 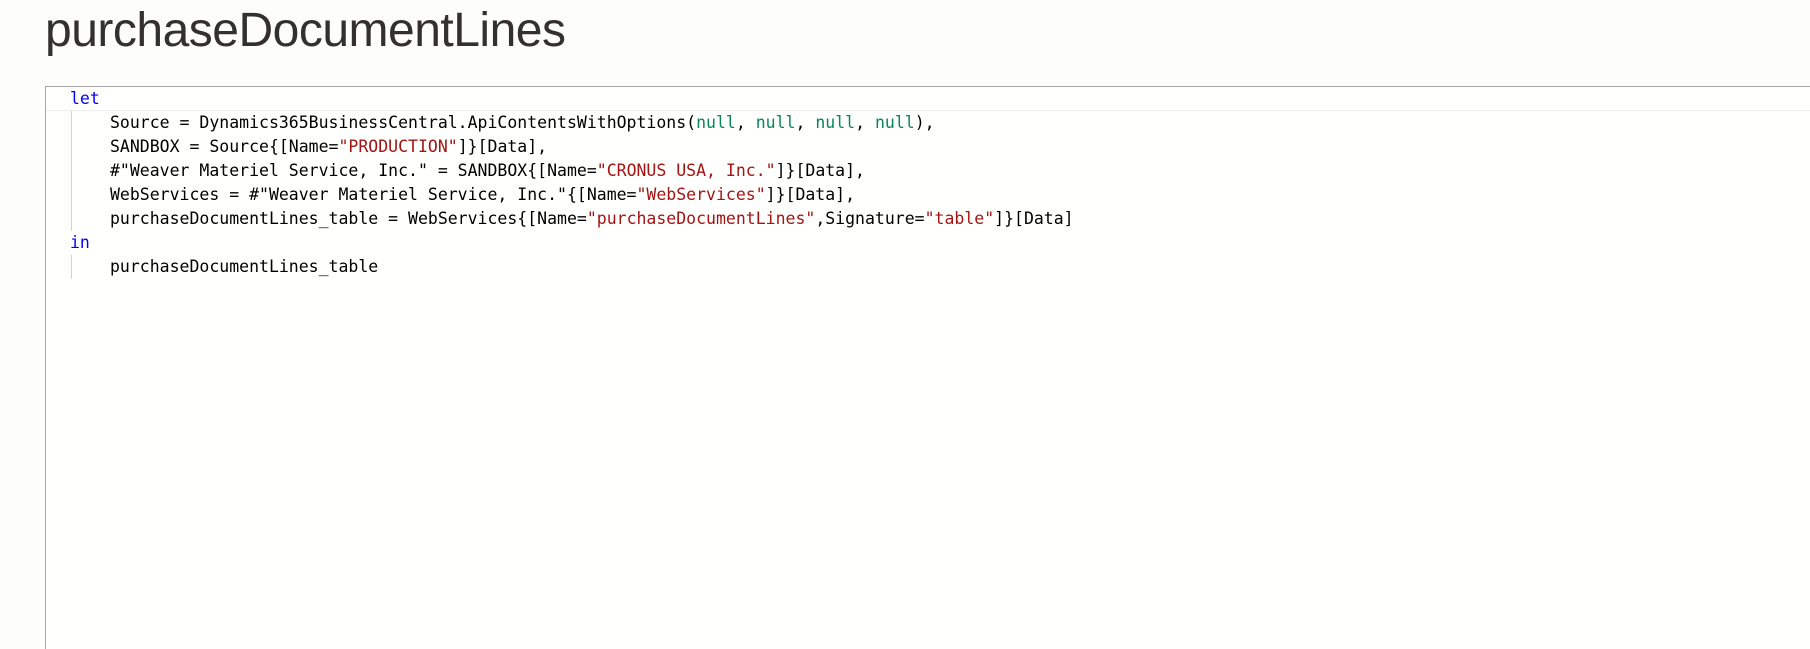 I want to click on string-literal: "WebServices", so click(x=701, y=194).